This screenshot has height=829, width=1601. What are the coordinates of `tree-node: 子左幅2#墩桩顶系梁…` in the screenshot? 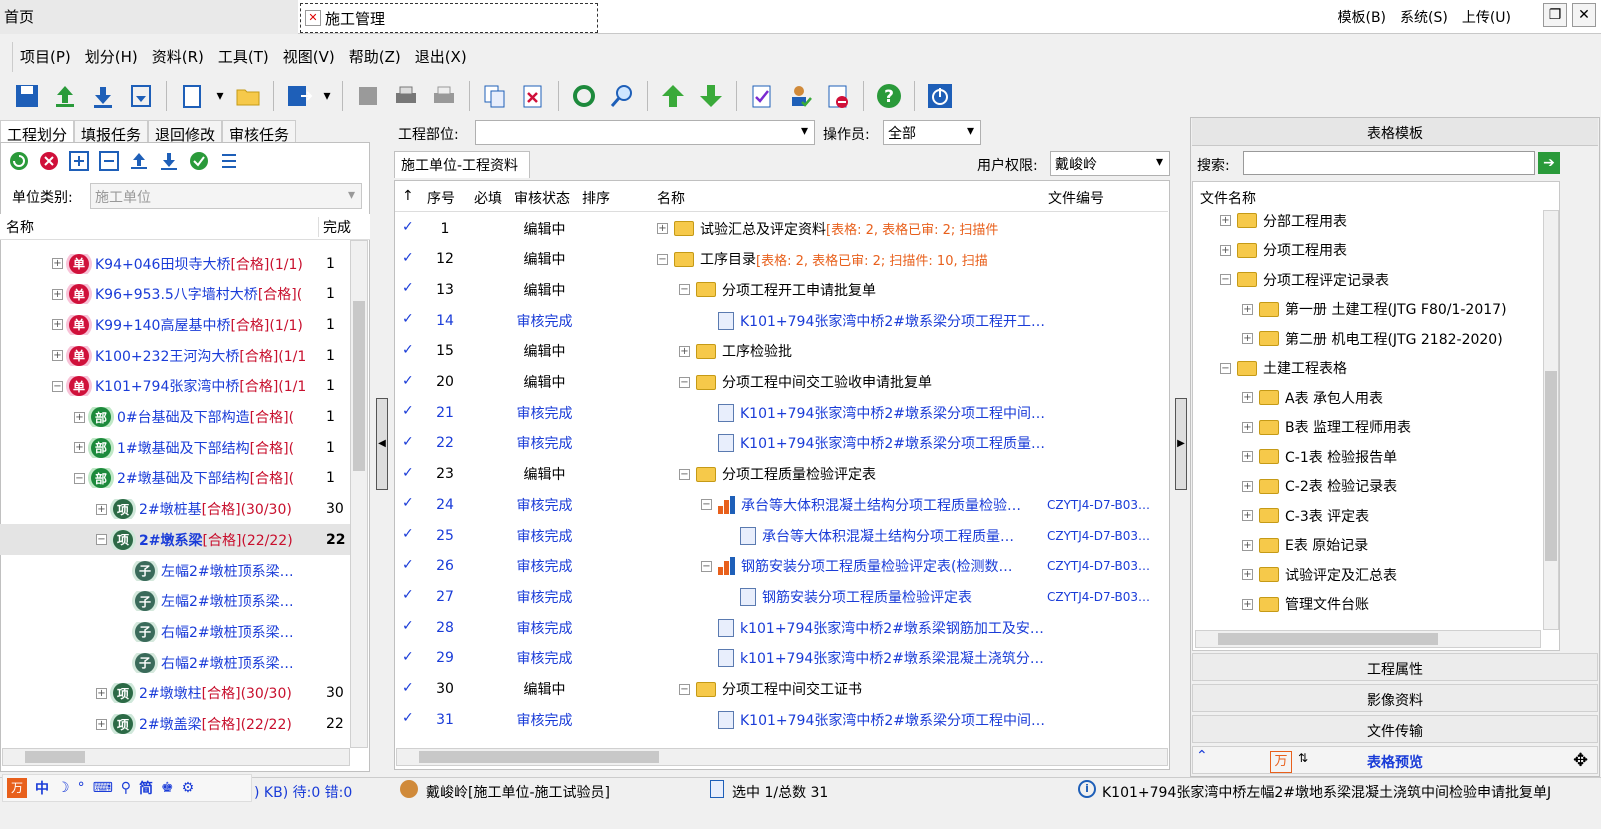 It's located at (175, 570).